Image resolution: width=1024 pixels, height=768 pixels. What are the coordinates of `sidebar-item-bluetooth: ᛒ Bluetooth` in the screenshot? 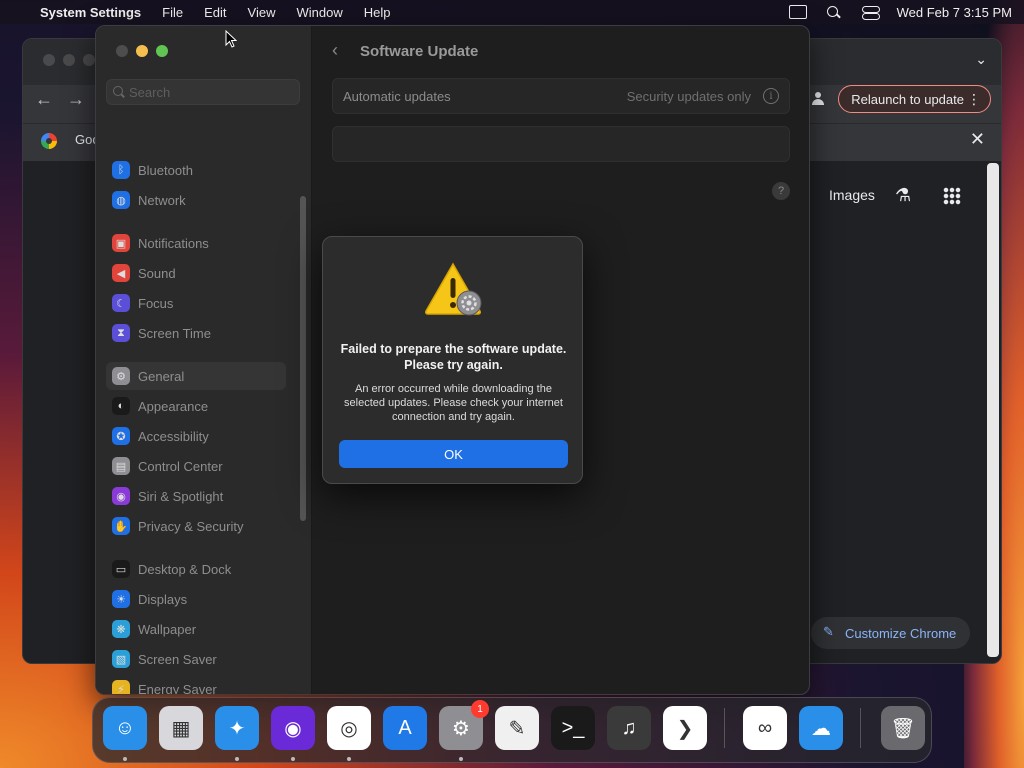 It's located at (196, 170).